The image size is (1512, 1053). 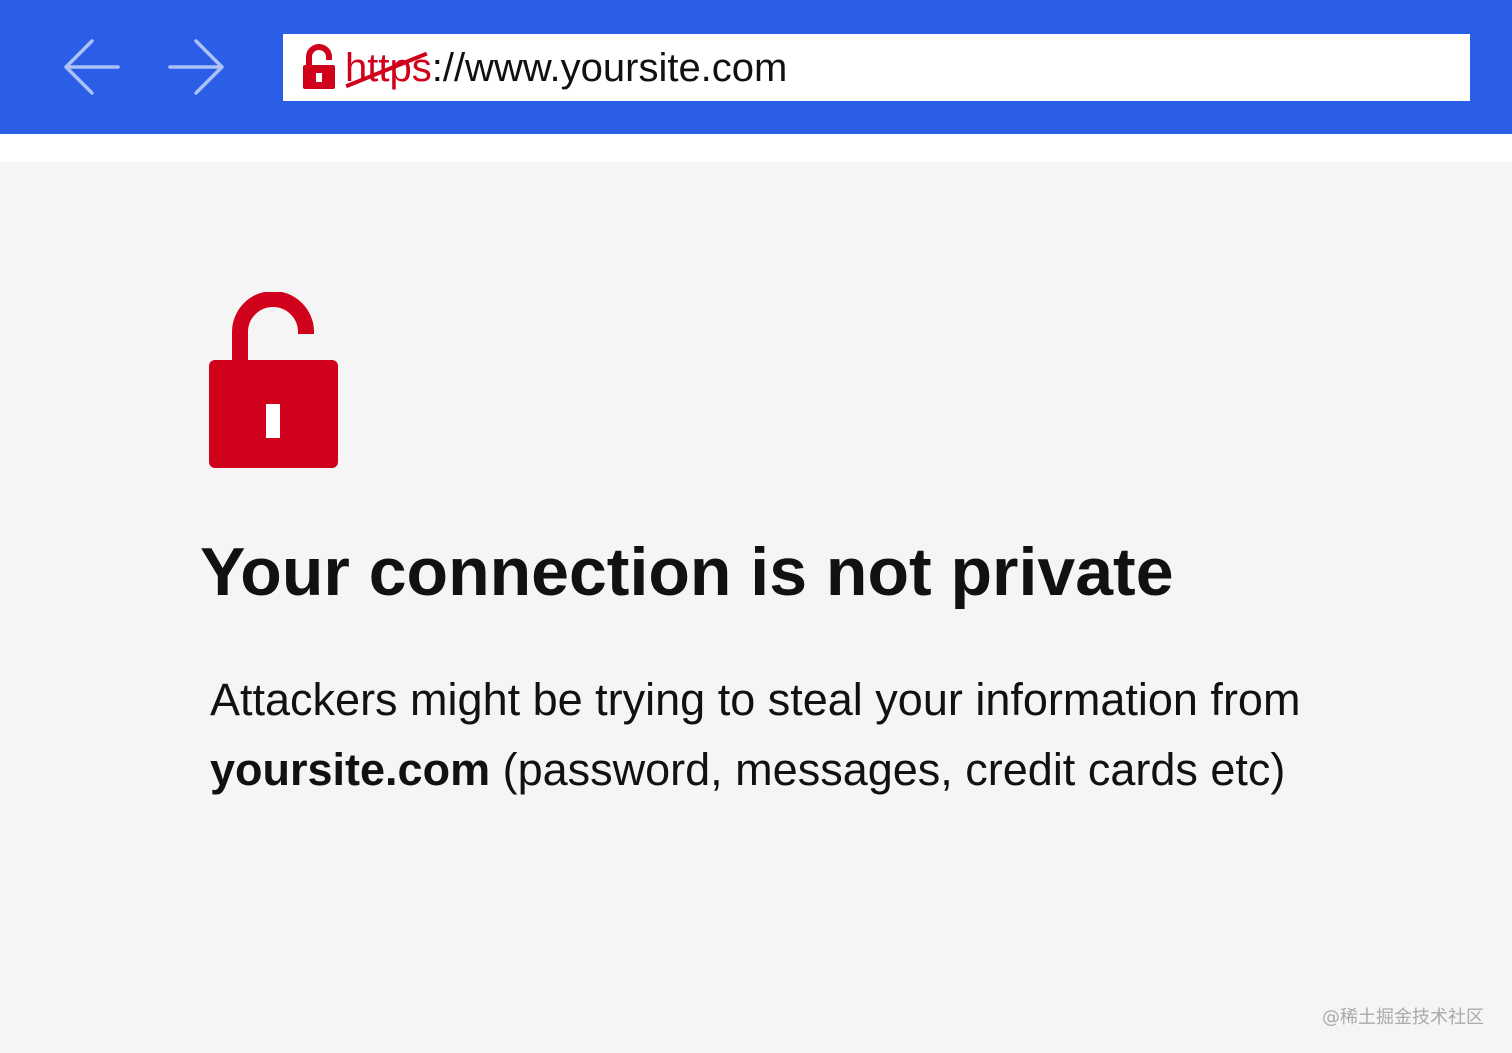 I want to click on arrow-right-icon, so click(x=196, y=67).